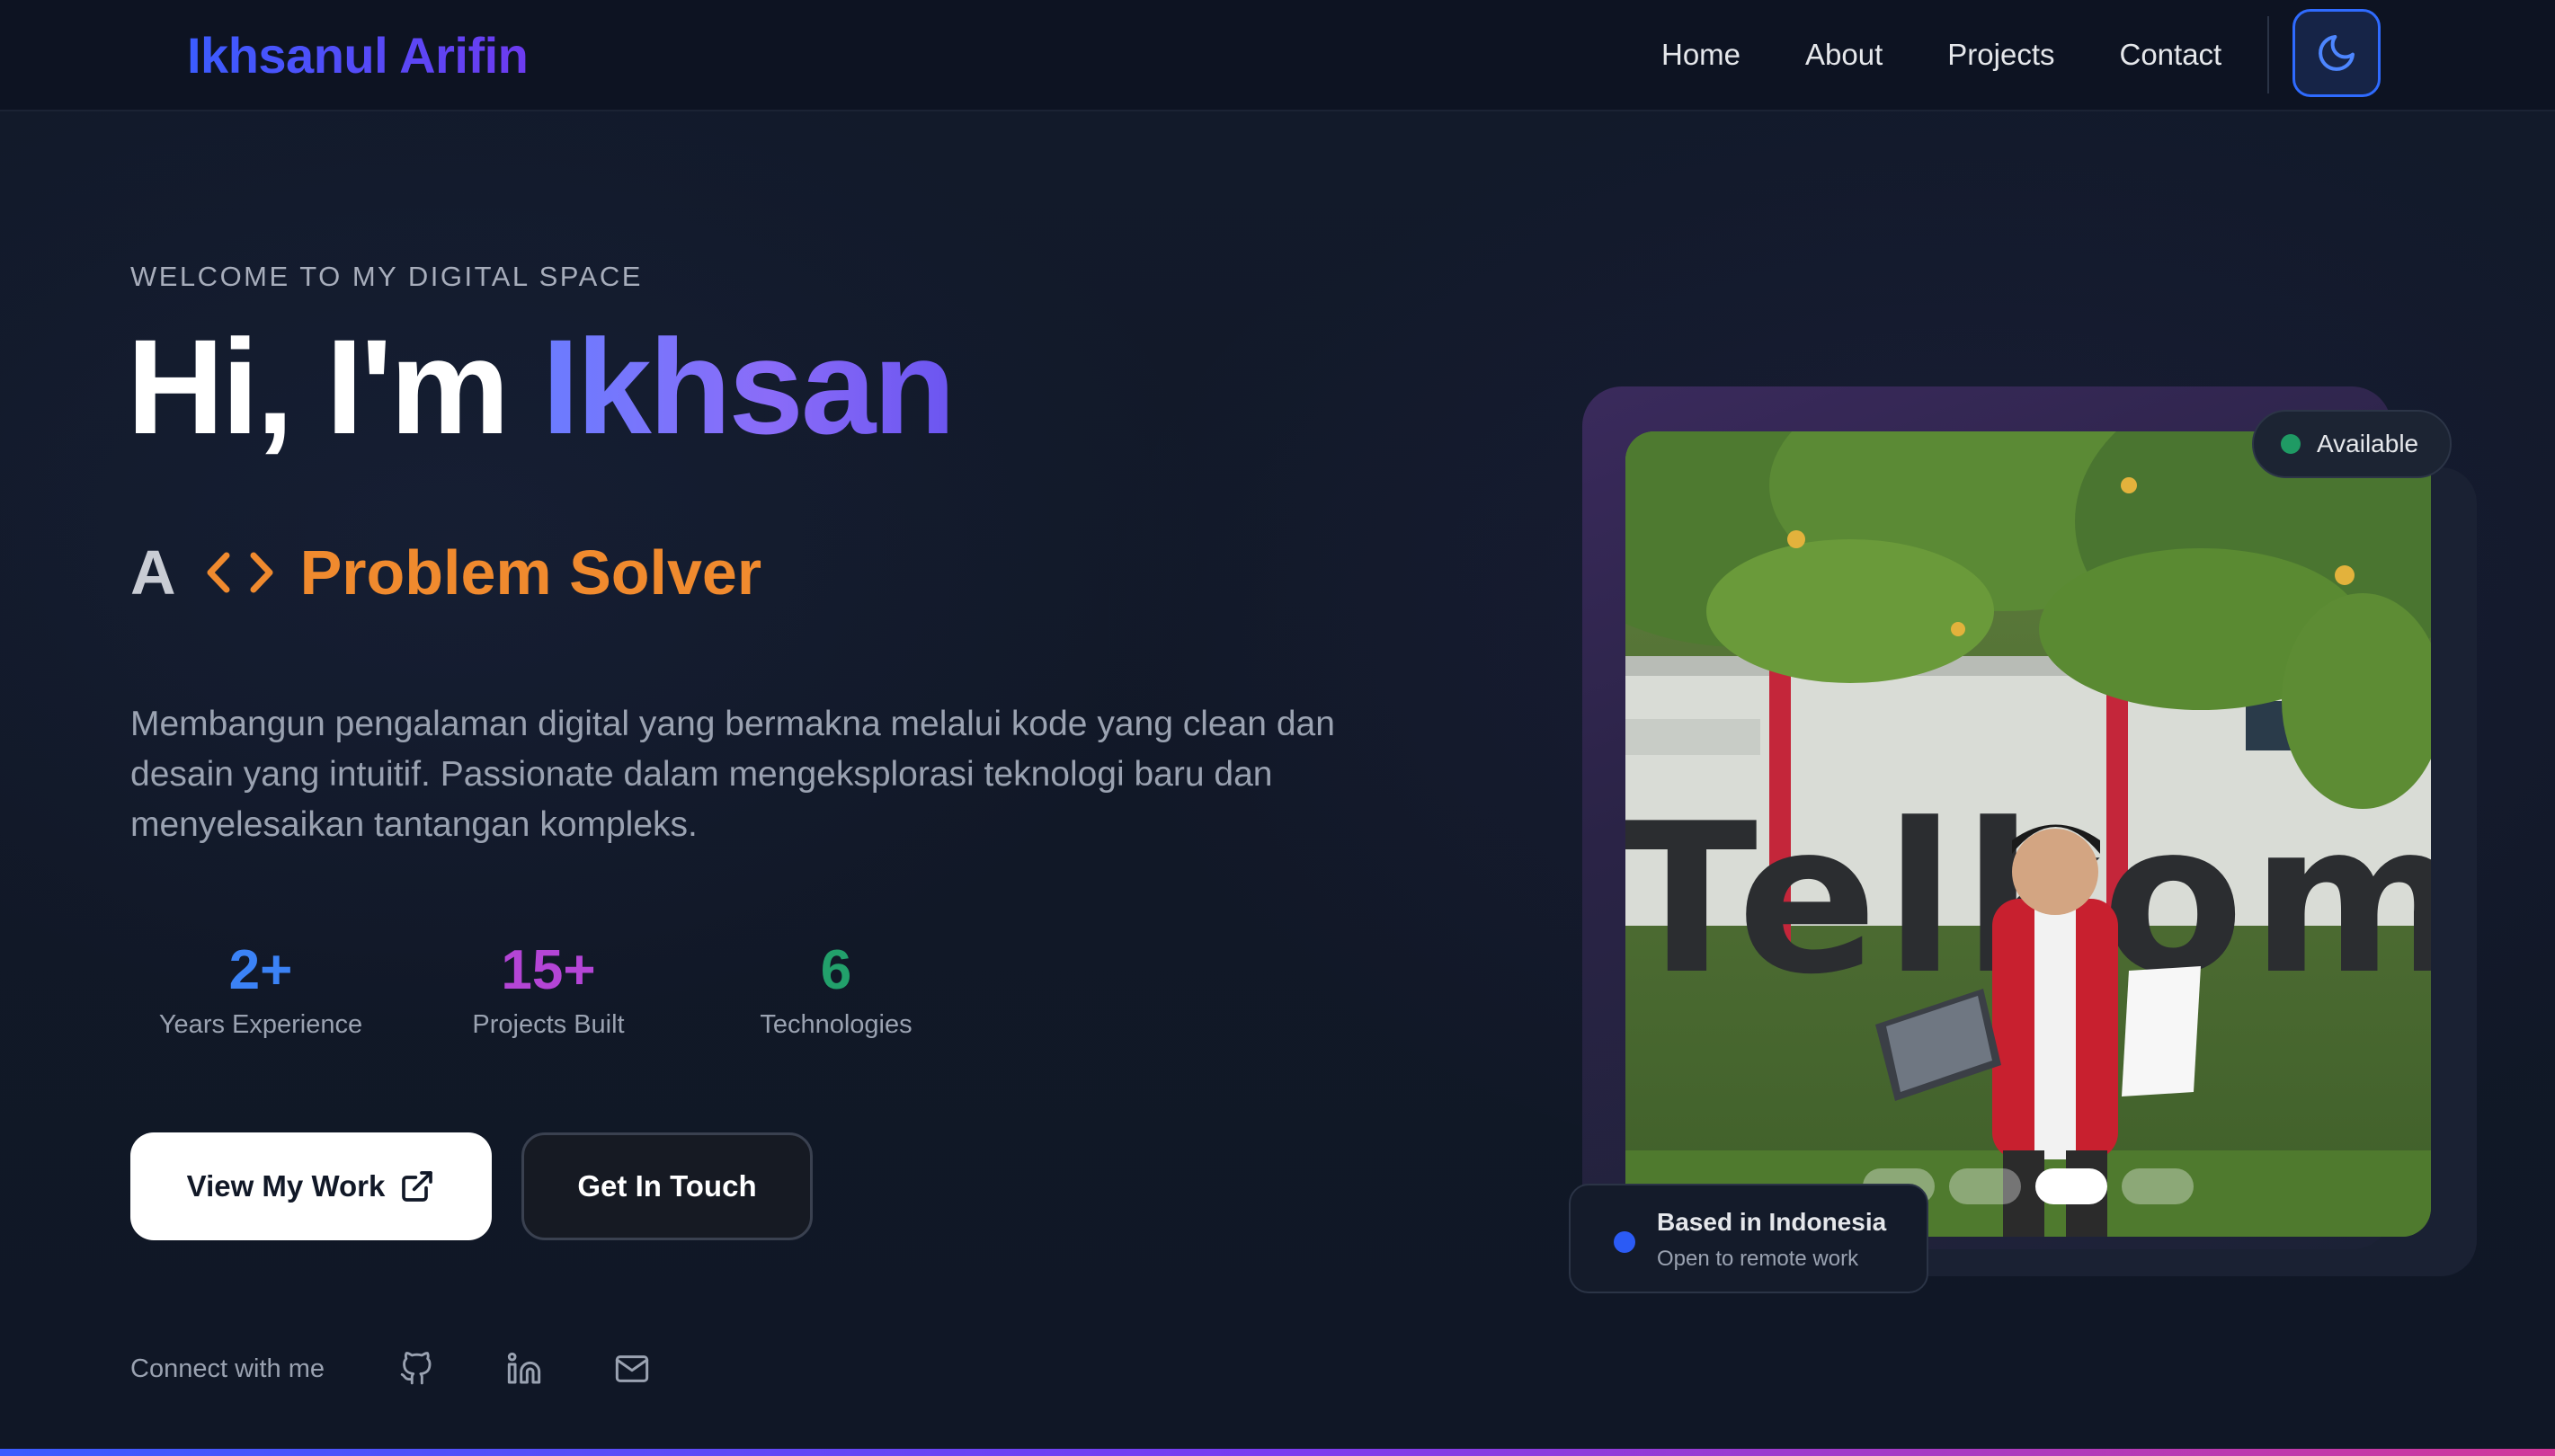 The image size is (2555, 1456). What do you see at coordinates (1701, 54) in the screenshot?
I see `nav-link-home: Home` at bounding box center [1701, 54].